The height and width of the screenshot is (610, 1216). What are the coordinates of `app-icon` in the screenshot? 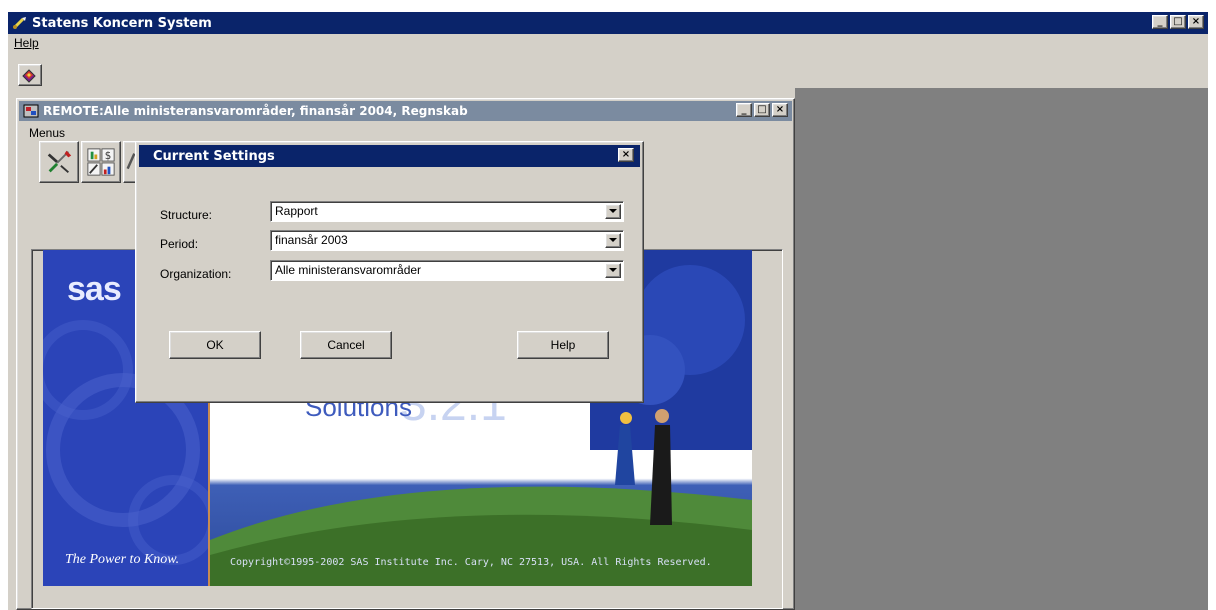 It's located at (19, 23).